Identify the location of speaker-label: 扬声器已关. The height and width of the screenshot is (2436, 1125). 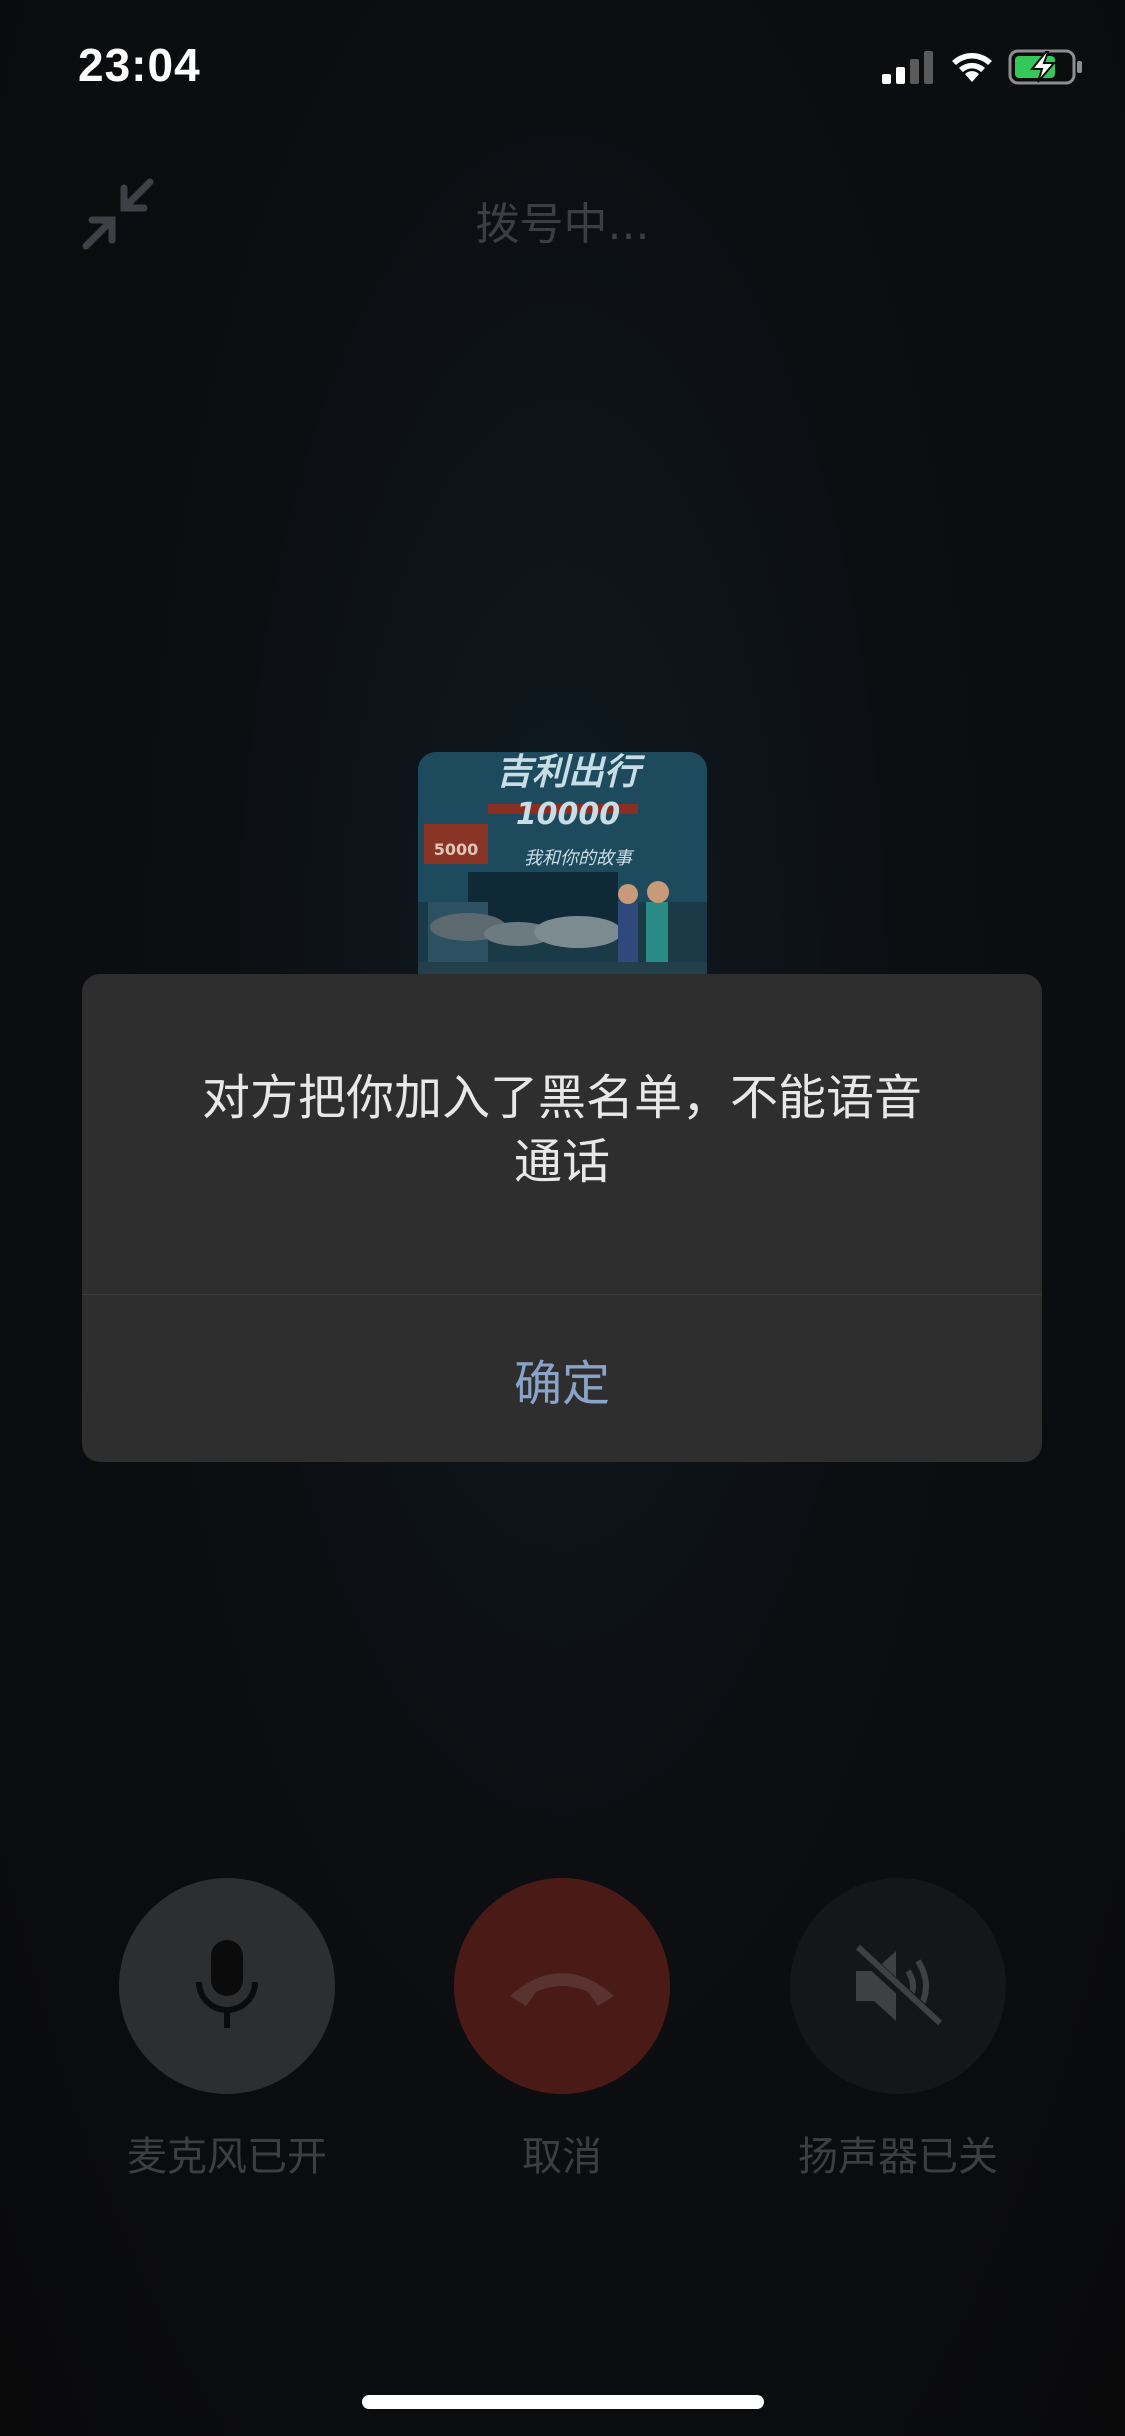
(898, 2157).